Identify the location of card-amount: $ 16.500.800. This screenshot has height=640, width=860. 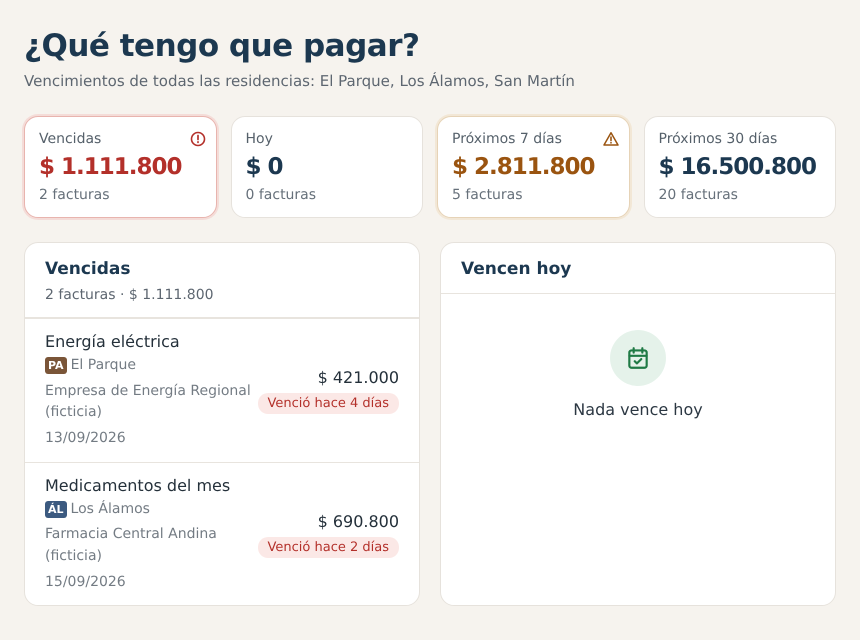
(737, 167).